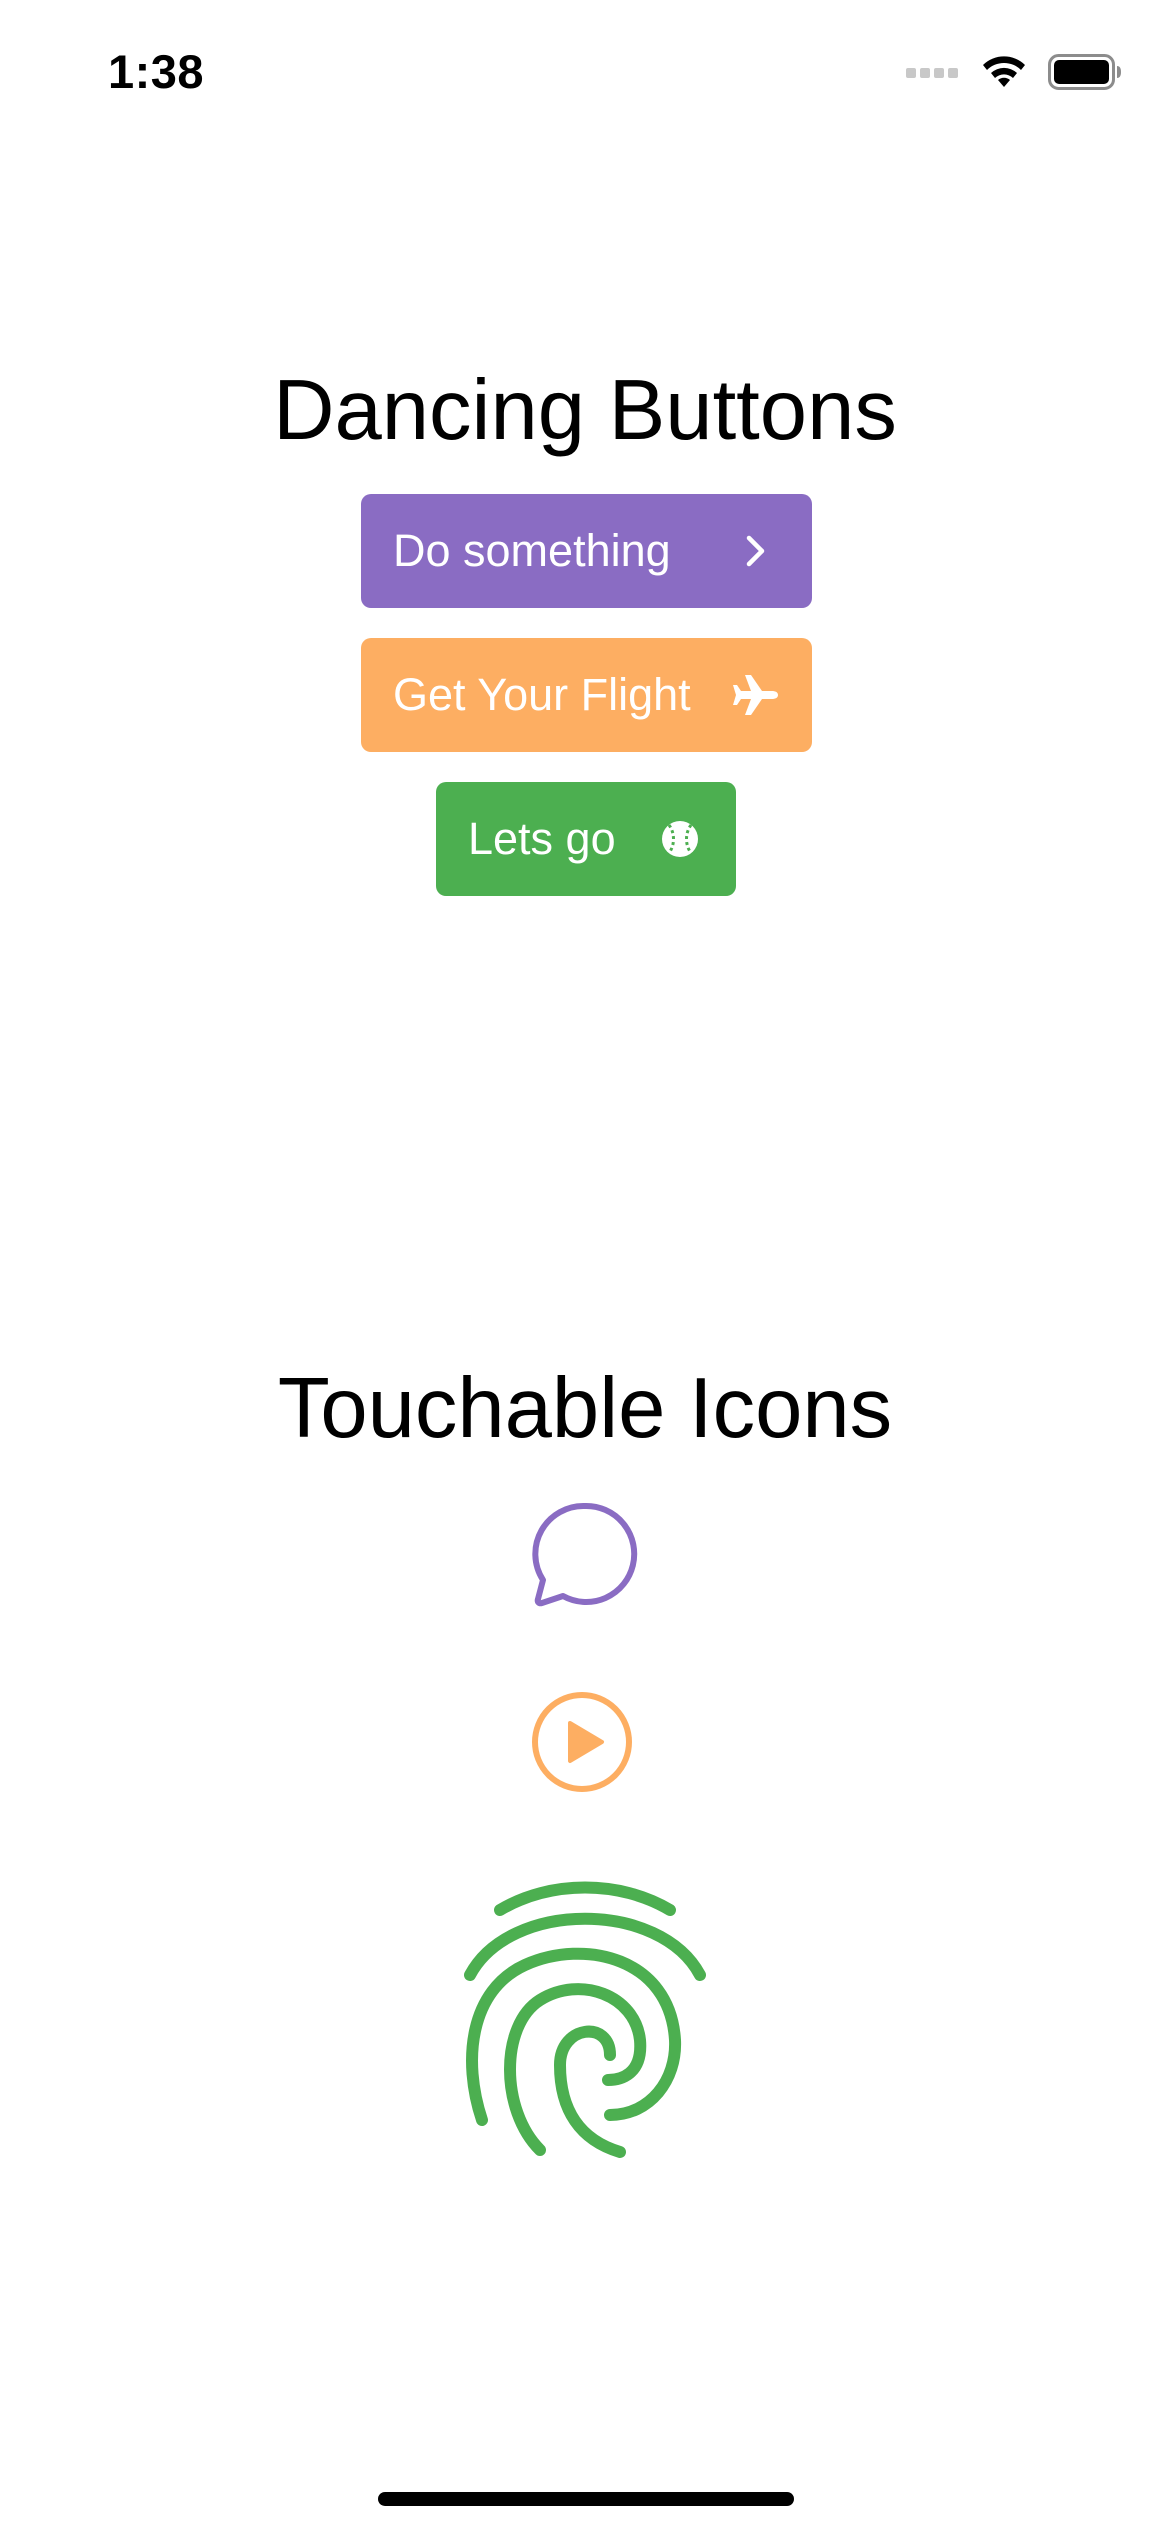  I want to click on chat-bubble-icon, so click(585, 1555).